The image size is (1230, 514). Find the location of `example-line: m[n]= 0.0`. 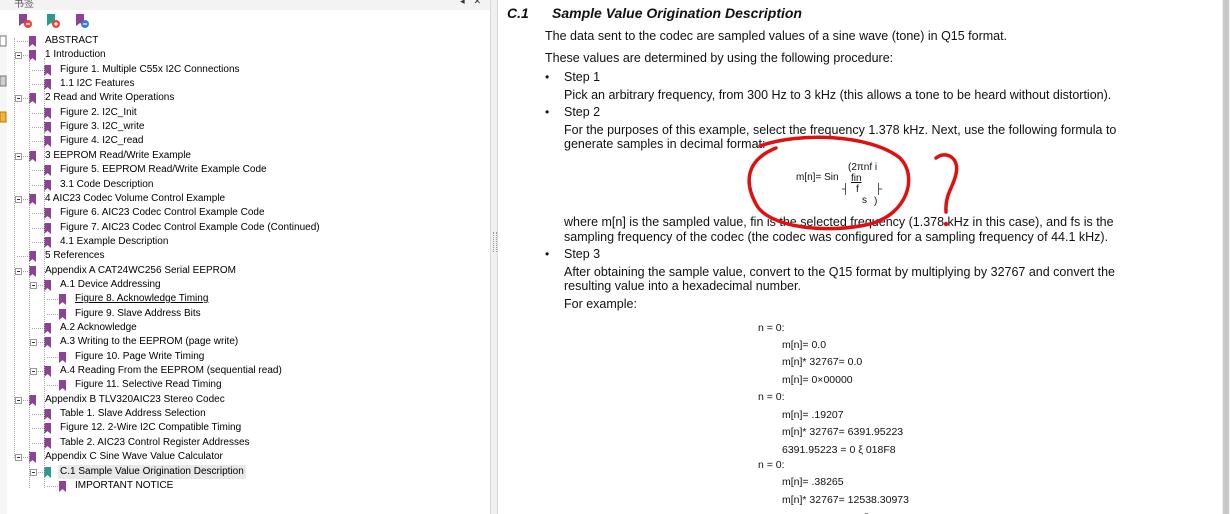

example-line: m[n]= 0.0 is located at coordinates (804, 345).